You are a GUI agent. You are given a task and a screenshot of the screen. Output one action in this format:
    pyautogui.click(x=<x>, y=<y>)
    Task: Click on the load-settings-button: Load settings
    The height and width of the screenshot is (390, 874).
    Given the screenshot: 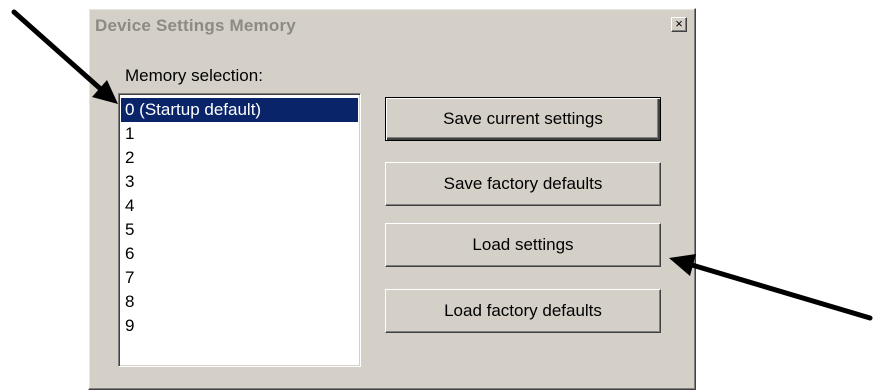 What is the action you would take?
    pyautogui.click(x=523, y=245)
    